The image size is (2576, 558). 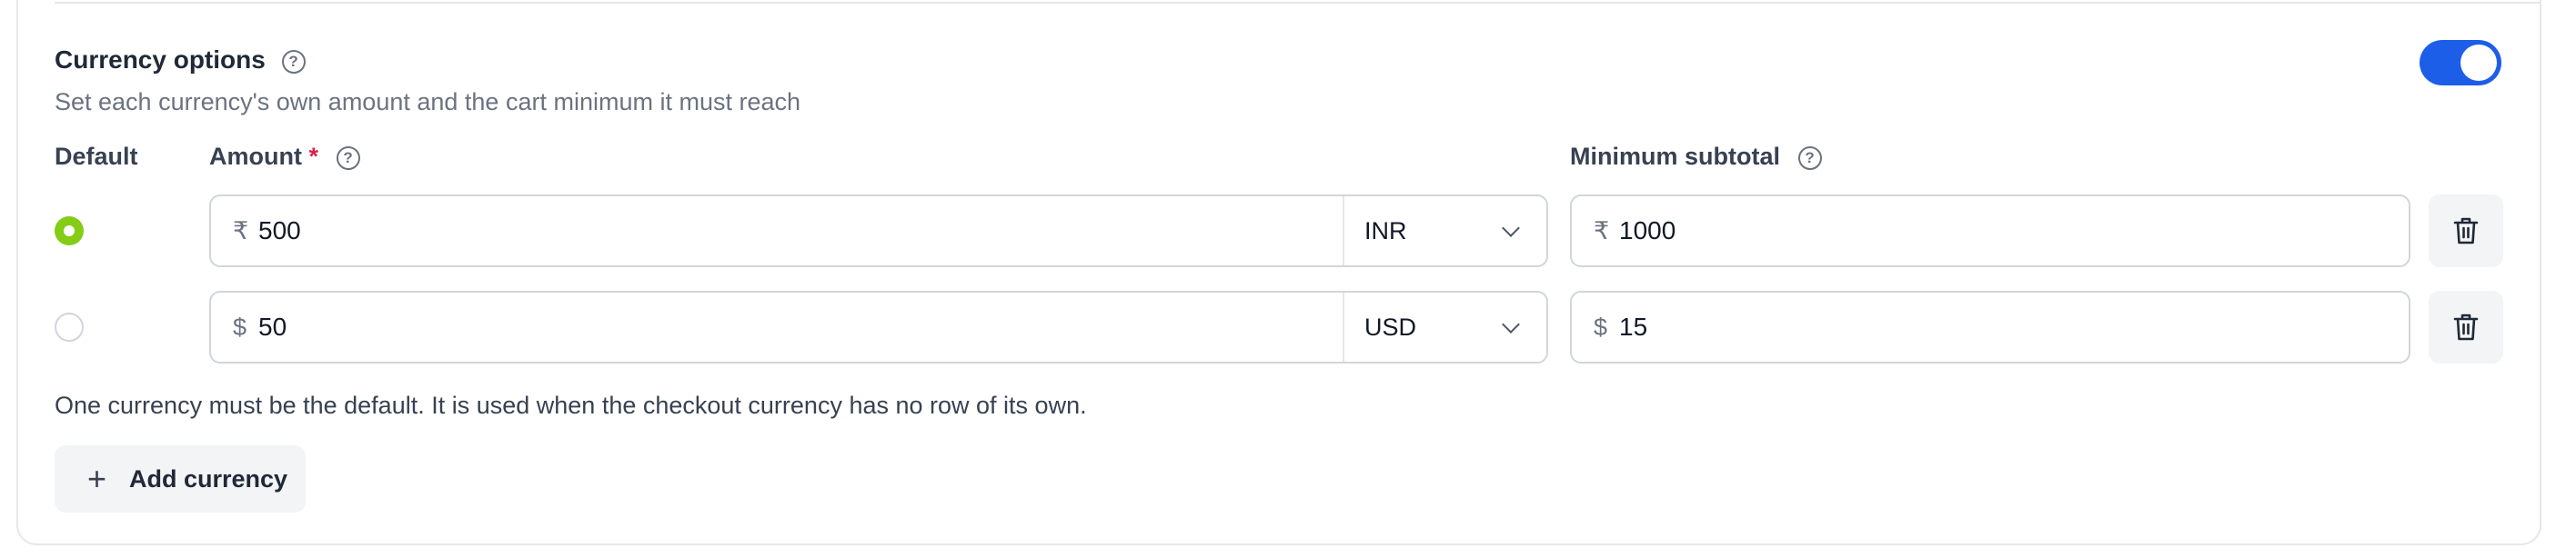 I want to click on column-default: Default, so click(x=96, y=156).